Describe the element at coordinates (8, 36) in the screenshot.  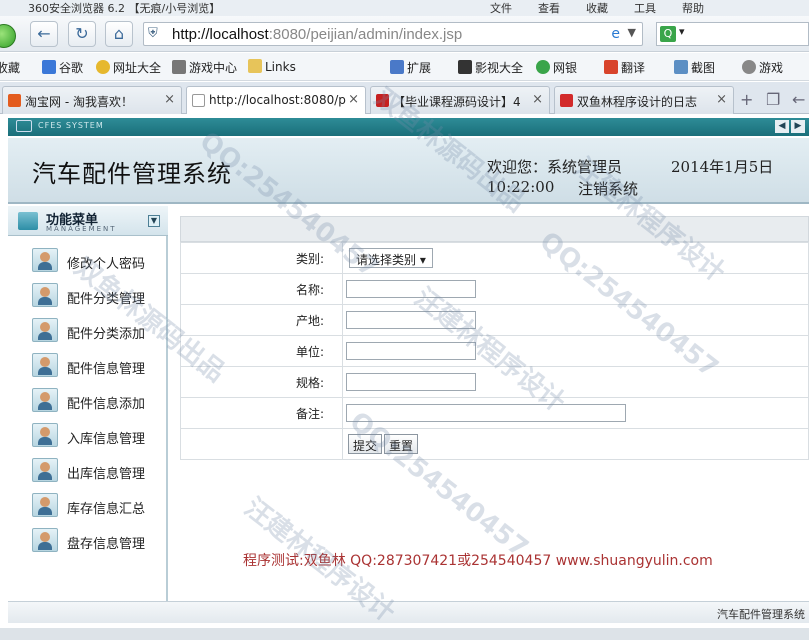
I see `browser-logo-icon` at that location.